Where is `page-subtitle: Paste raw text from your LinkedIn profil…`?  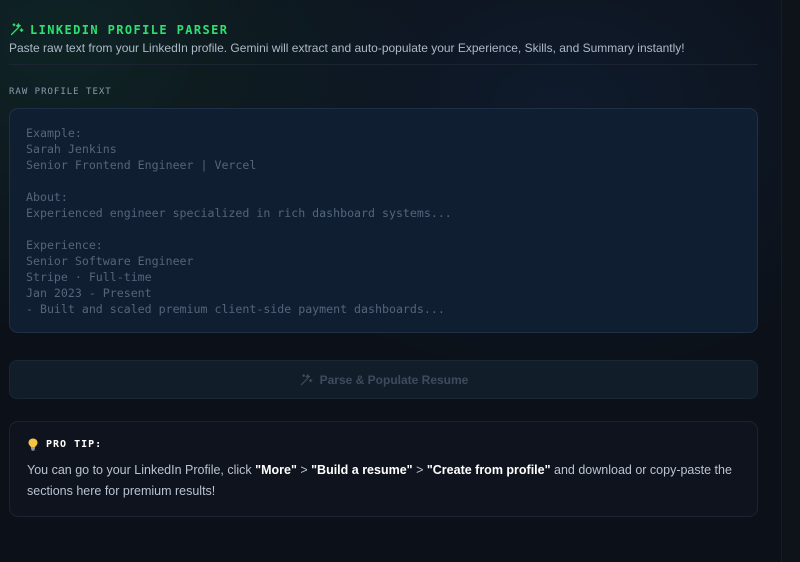 page-subtitle: Paste raw text from your LinkedIn profil… is located at coordinates (347, 48).